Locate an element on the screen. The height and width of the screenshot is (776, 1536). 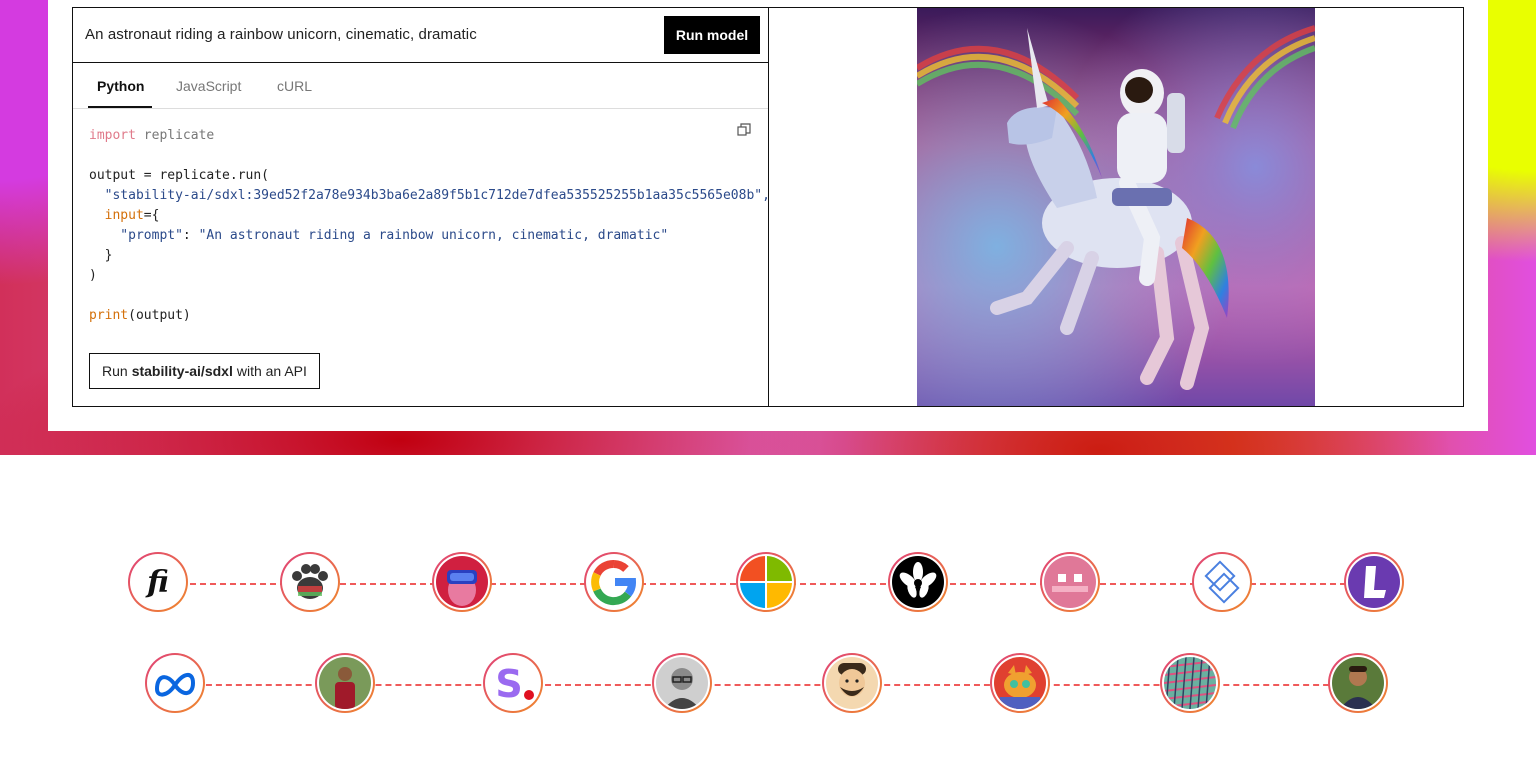
code-print-fn: print is located at coordinates (109, 315).